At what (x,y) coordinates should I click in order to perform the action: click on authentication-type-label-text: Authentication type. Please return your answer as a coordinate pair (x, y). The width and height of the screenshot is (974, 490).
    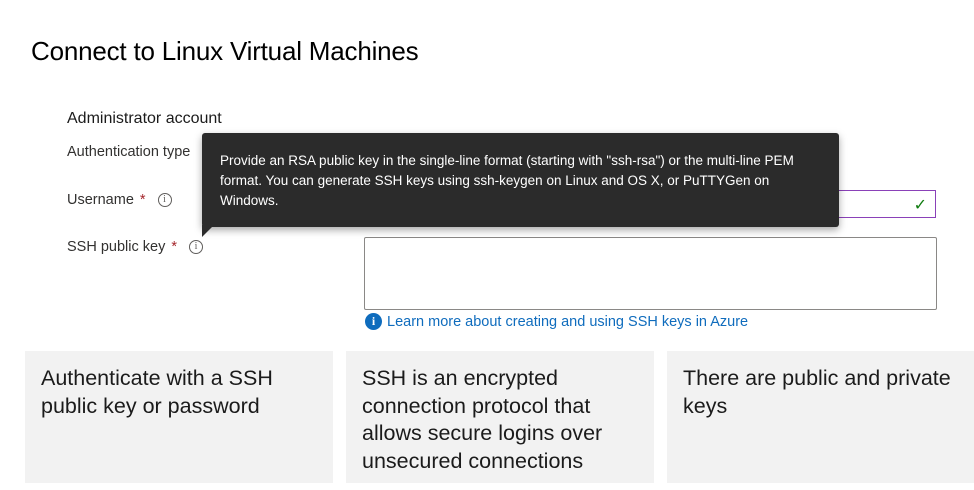
    Looking at the image, I should click on (129, 152).